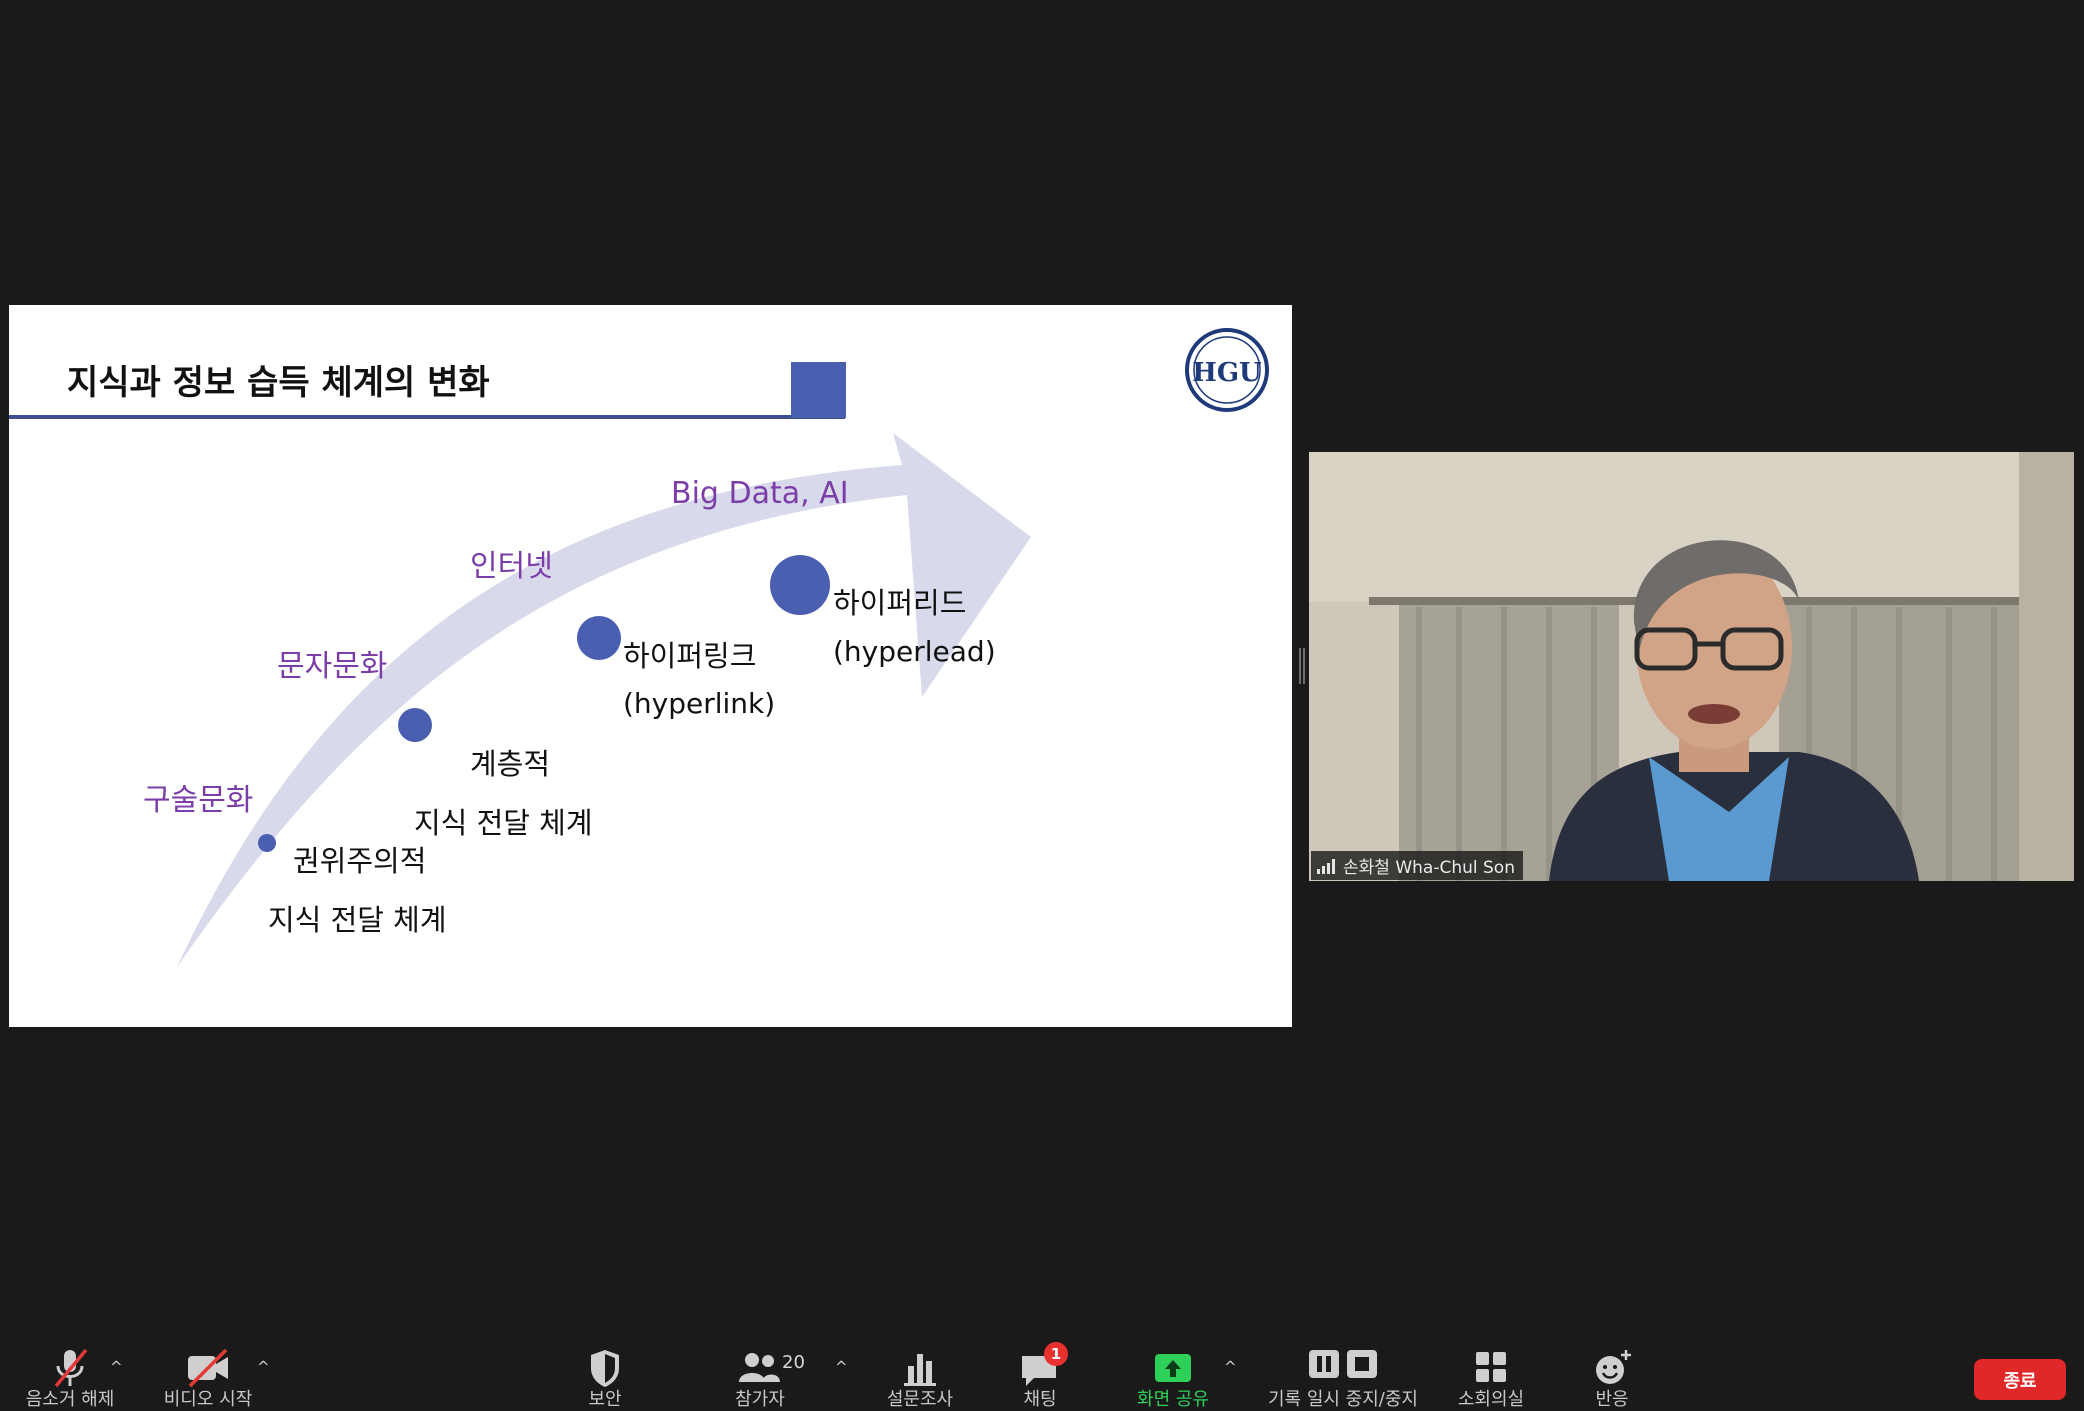 Image resolution: width=2084 pixels, height=1411 pixels. I want to click on participants-count: 20, so click(793, 1362).